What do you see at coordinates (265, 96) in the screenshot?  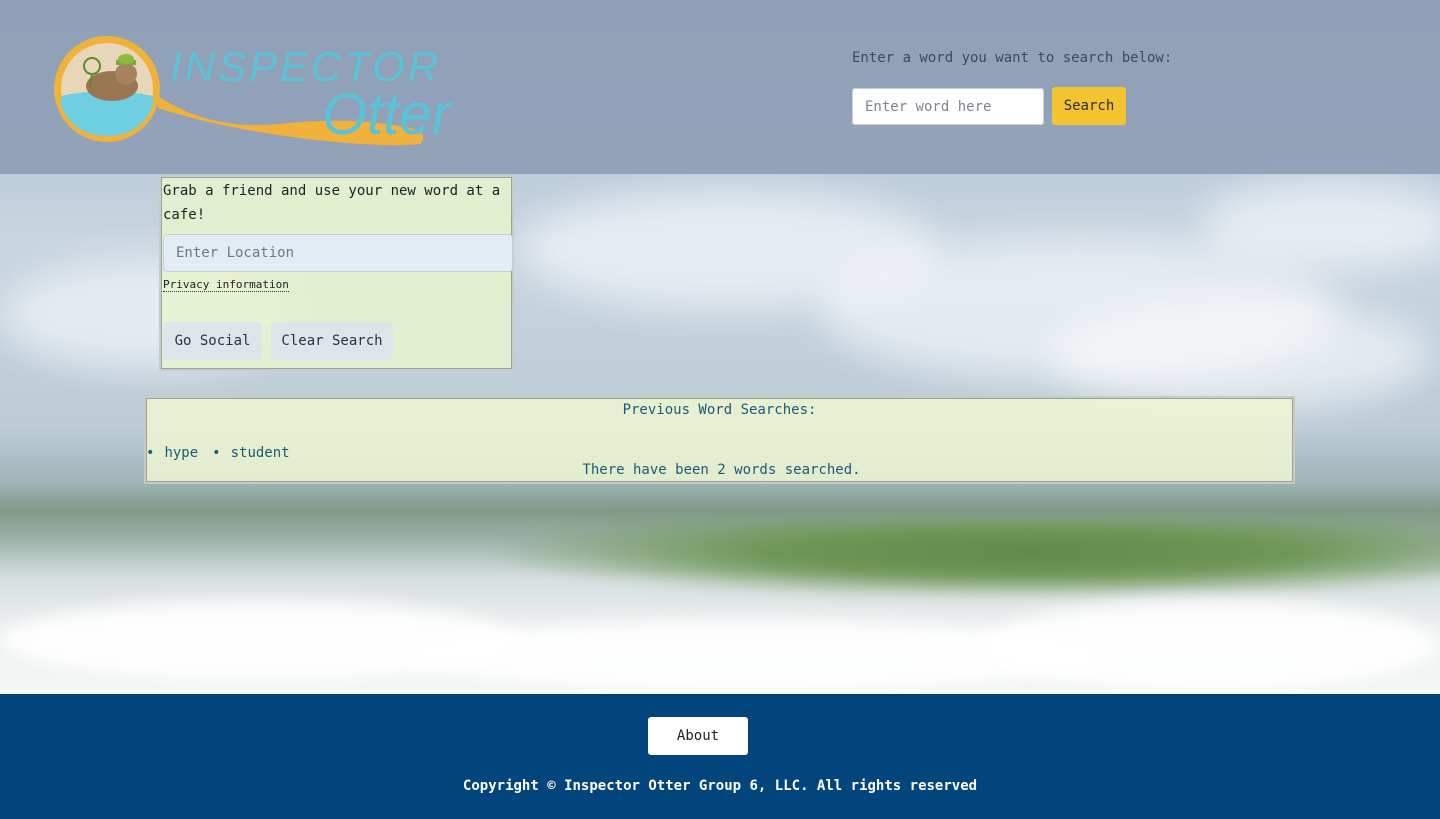 I see `inspector-otter-logo: INSPECTOR Otter` at bounding box center [265, 96].